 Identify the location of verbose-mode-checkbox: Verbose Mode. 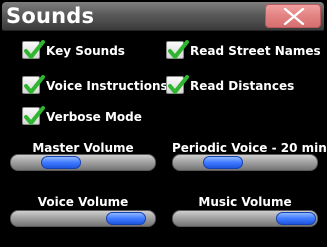
(82, 116).